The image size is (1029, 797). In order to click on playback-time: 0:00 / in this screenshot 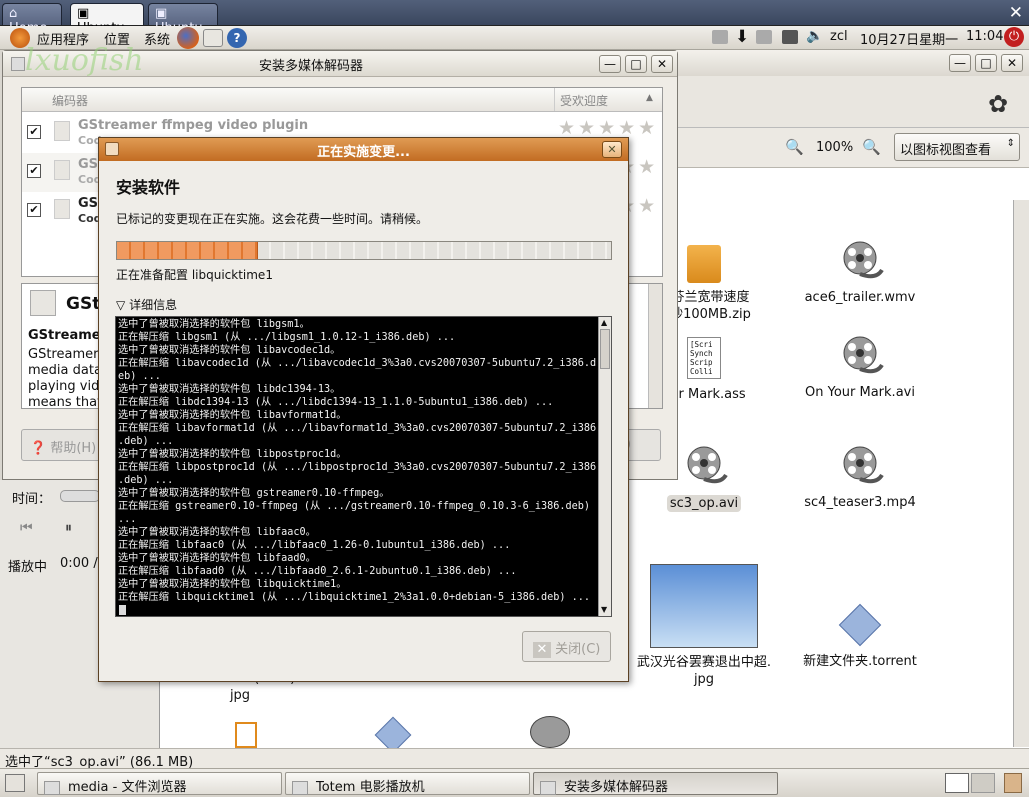, I will do `click(79, 563)`.